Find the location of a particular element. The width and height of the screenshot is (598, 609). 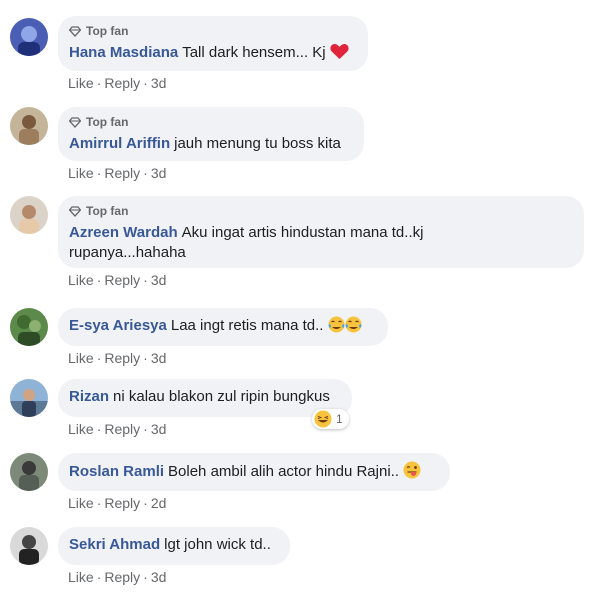

comment-text: Laa ingt retis mana td.. is located at coordinates (247, 325).